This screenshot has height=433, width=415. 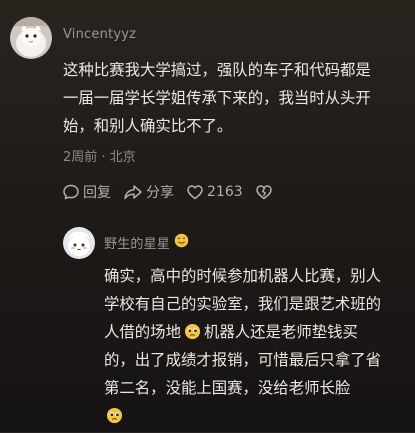 What do you see at coordinates (243, 276) in the screenshot?
I see `reply-line: 确实，高中的时候参加机器人比赛，别人` at bounding box center [243, 276].